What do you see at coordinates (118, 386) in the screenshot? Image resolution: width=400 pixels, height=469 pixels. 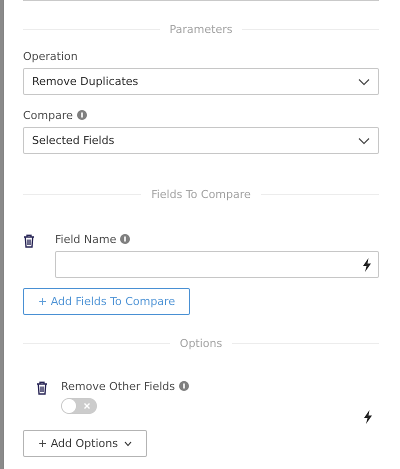 I see `field-label: Remove Other Fields` at bounding box center [118, 386].